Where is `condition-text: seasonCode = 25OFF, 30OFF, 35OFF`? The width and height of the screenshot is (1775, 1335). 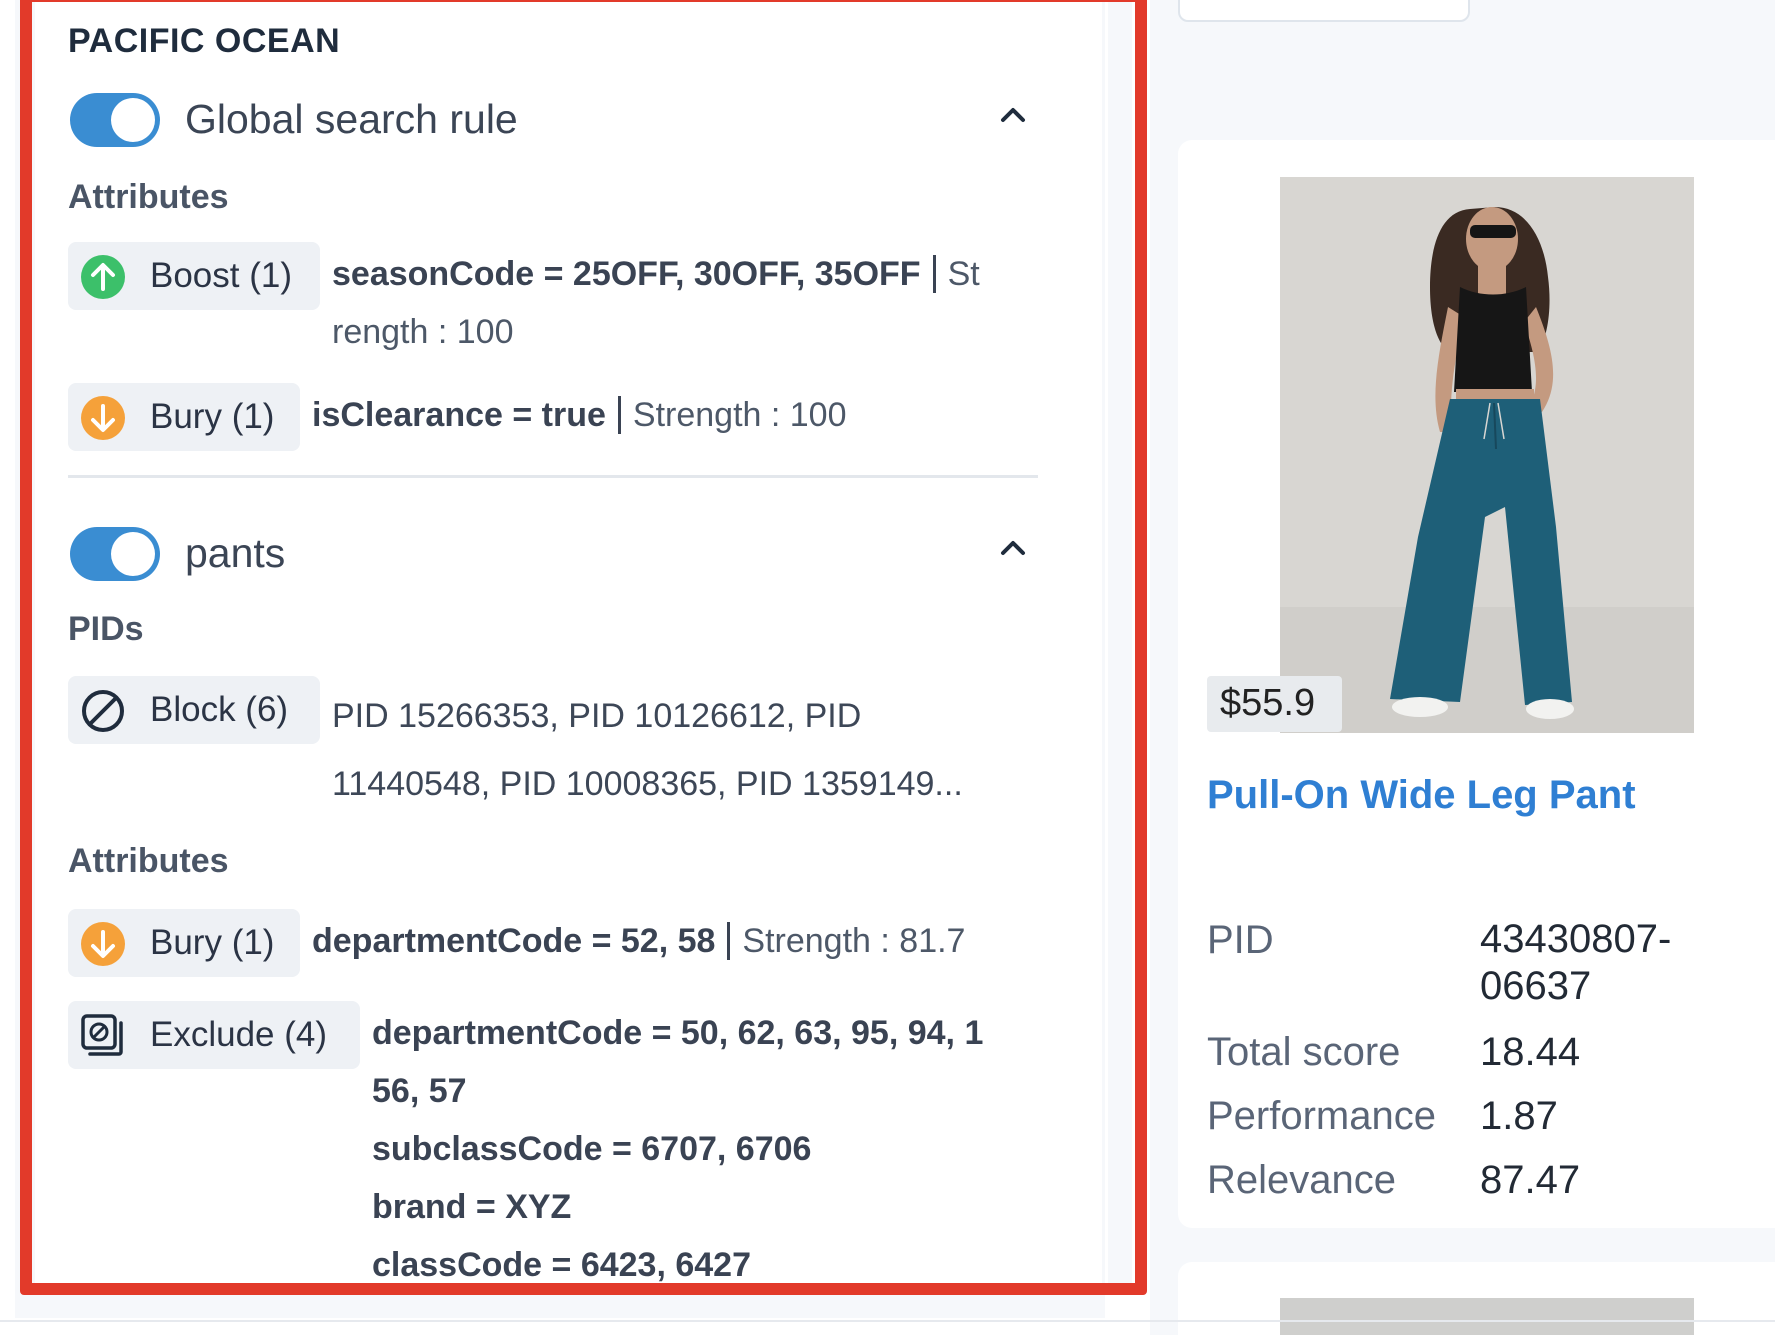
condition-text: seasonCode = 25OFF, 30OFF, 35OFF is located at coordinates (626, 274).